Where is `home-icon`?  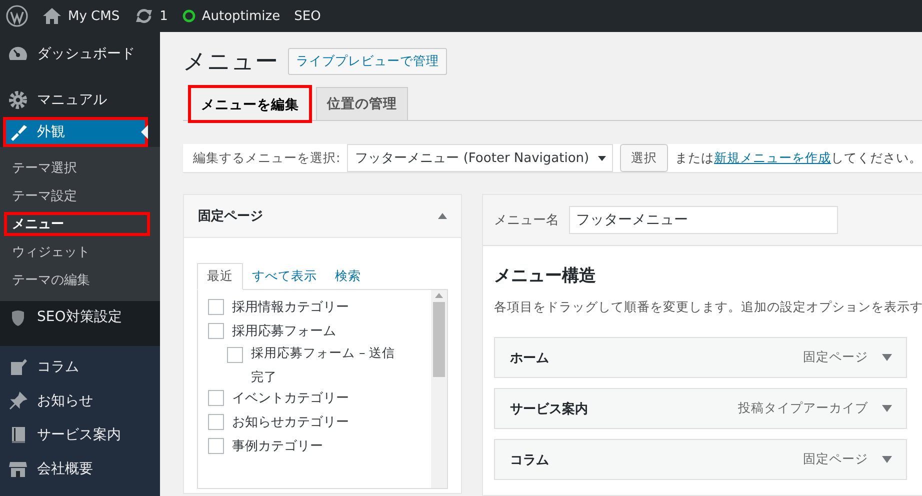
home-icon is located at coordinates (52, 16).